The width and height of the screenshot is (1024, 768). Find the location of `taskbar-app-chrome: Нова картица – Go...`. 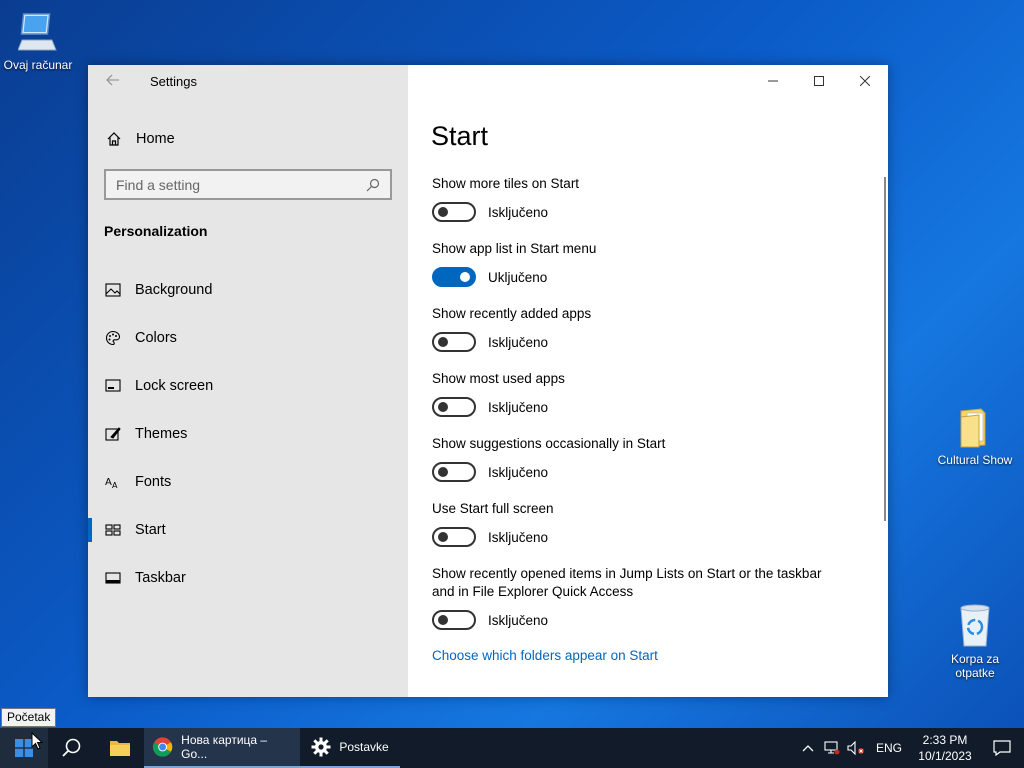

taskbar-app-chrome: Нова картица – Go... is located at coordinates (222, 748).